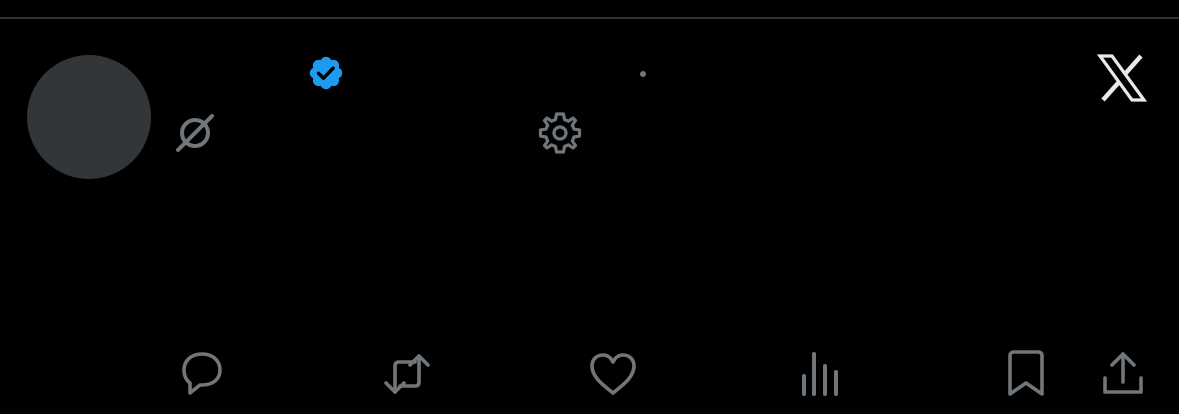 This screenshot has width=1179, height=414. I want to click on verified-badge-icon, so click(326, 73).